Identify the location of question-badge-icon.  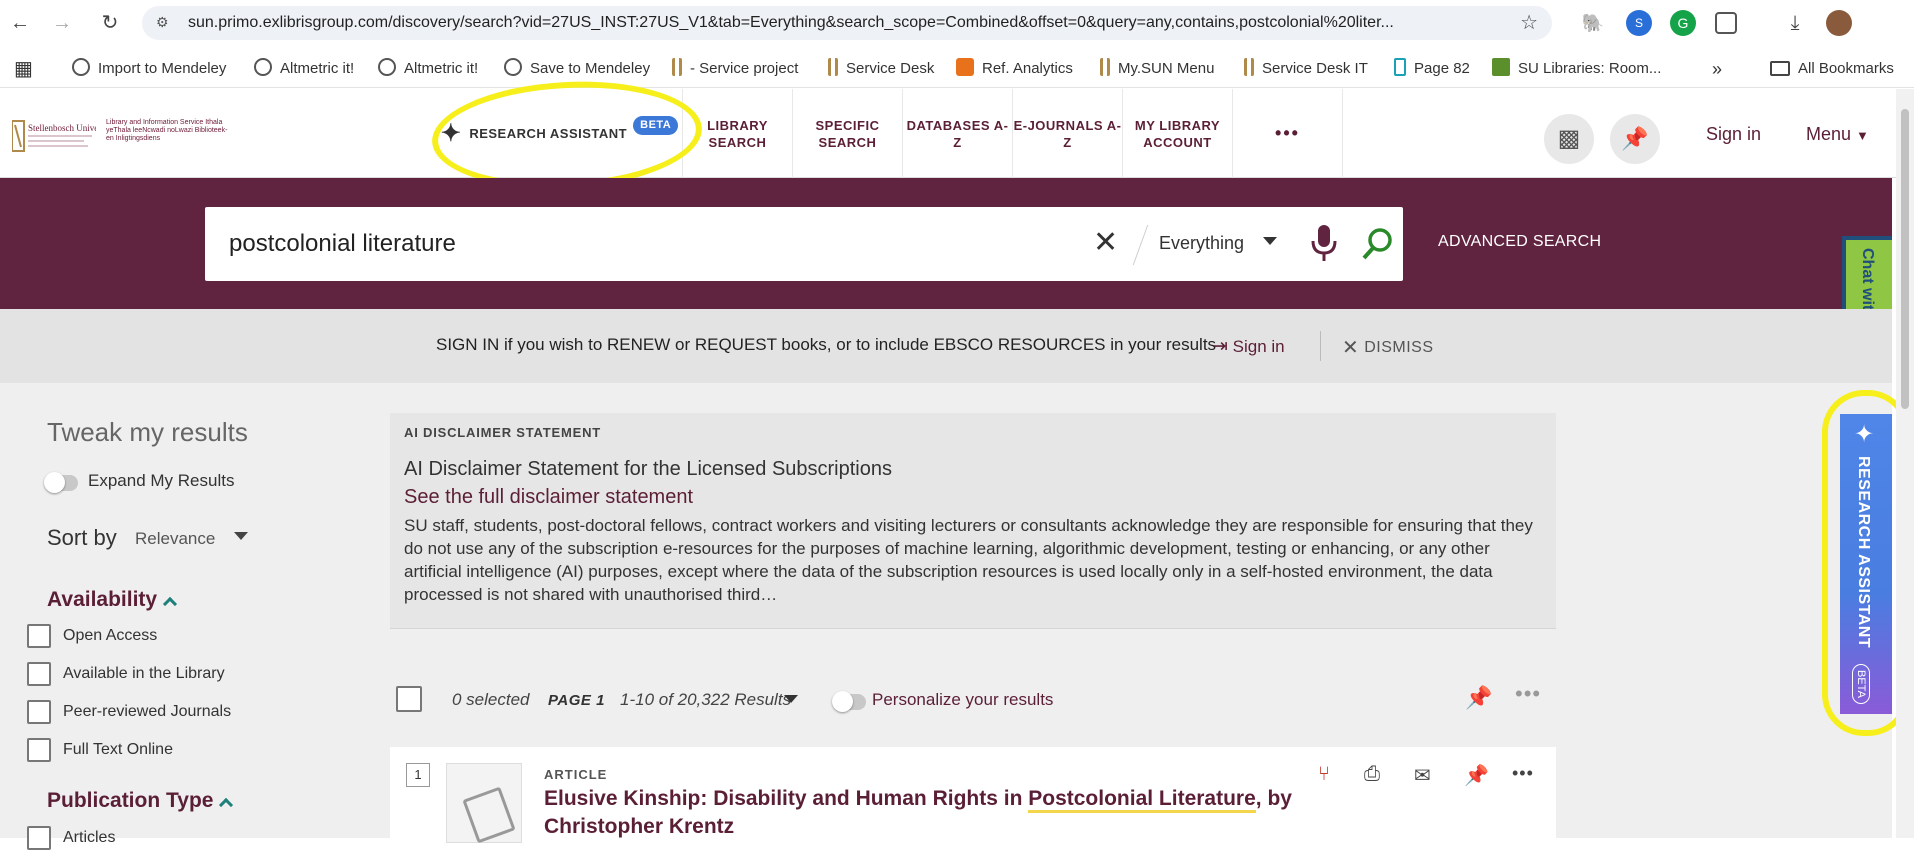
(965, 67).